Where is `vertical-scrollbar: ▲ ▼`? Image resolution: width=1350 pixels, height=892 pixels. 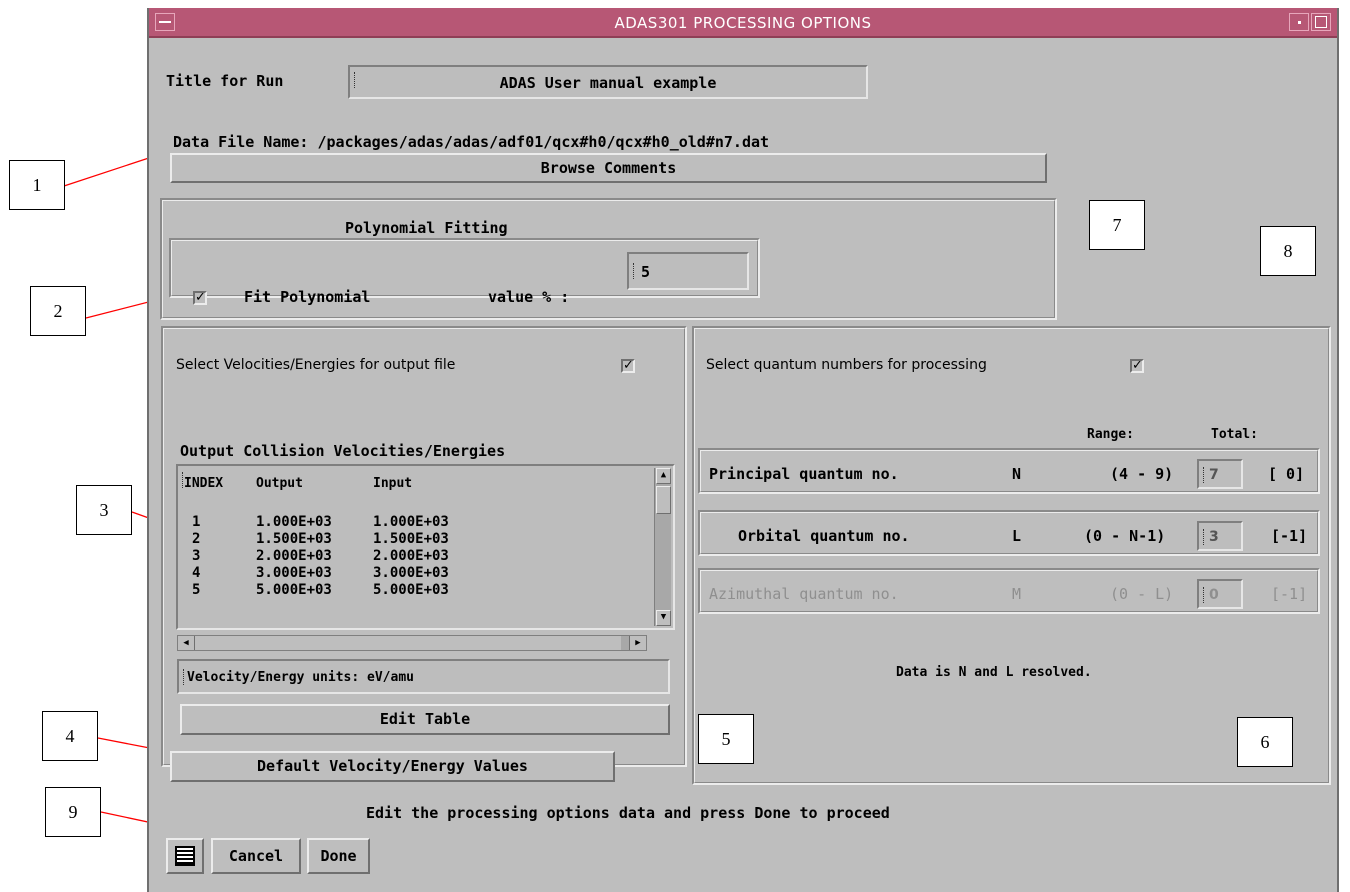 vertical-scrollbar: ▲ ▼ is located at coordinates (662, 547).